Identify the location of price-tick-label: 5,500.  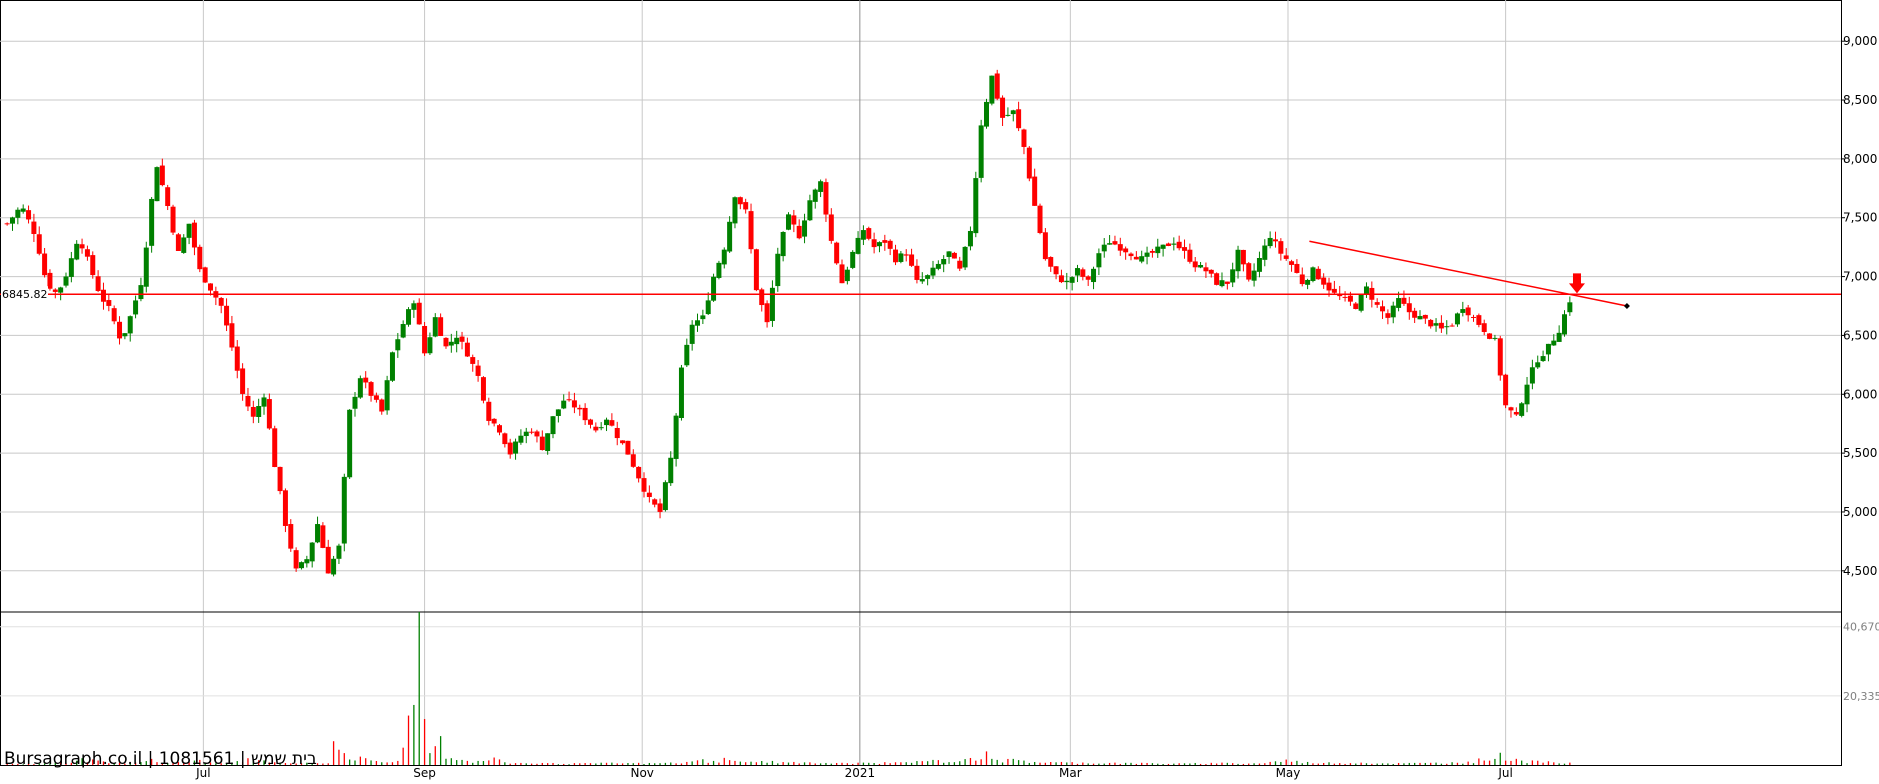
(1860, 453).